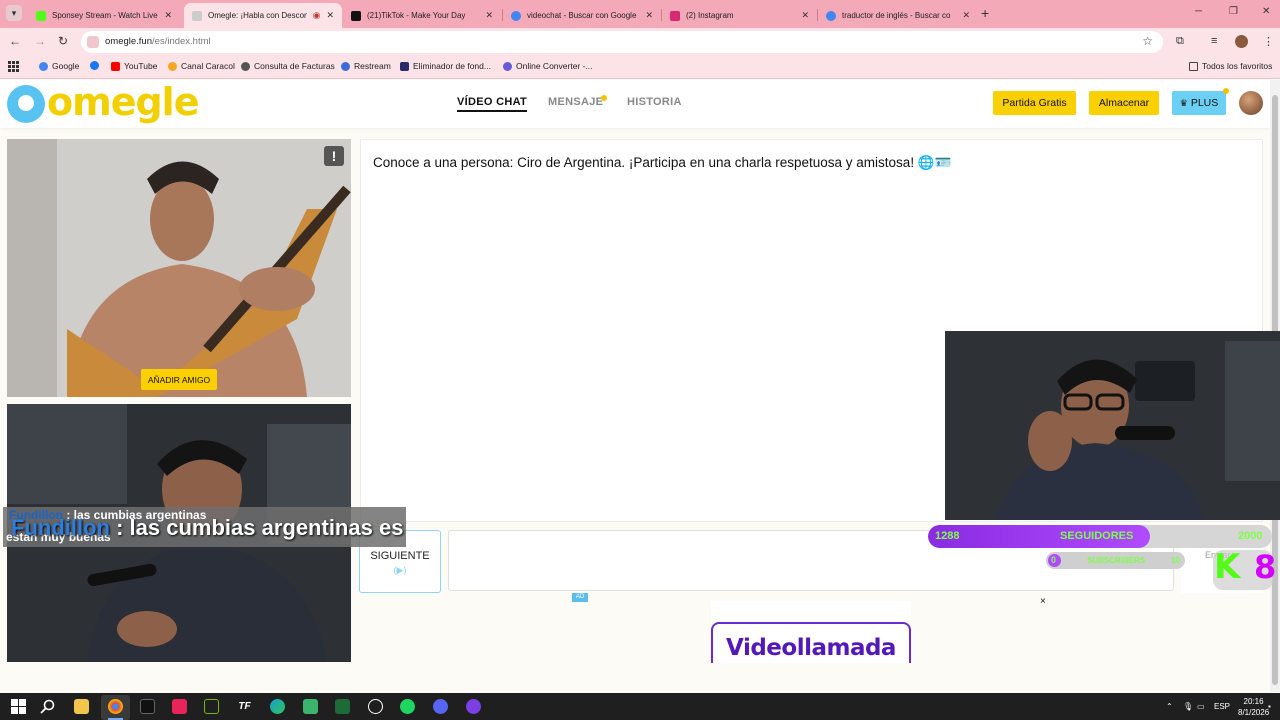 The width and height of the screenshot is (1280, 720). What do you see at coordinates (179, 379) in the screenshot?
I see `add-friend-button: AÑADIR AMIGO` at bounding box center [179, 379].